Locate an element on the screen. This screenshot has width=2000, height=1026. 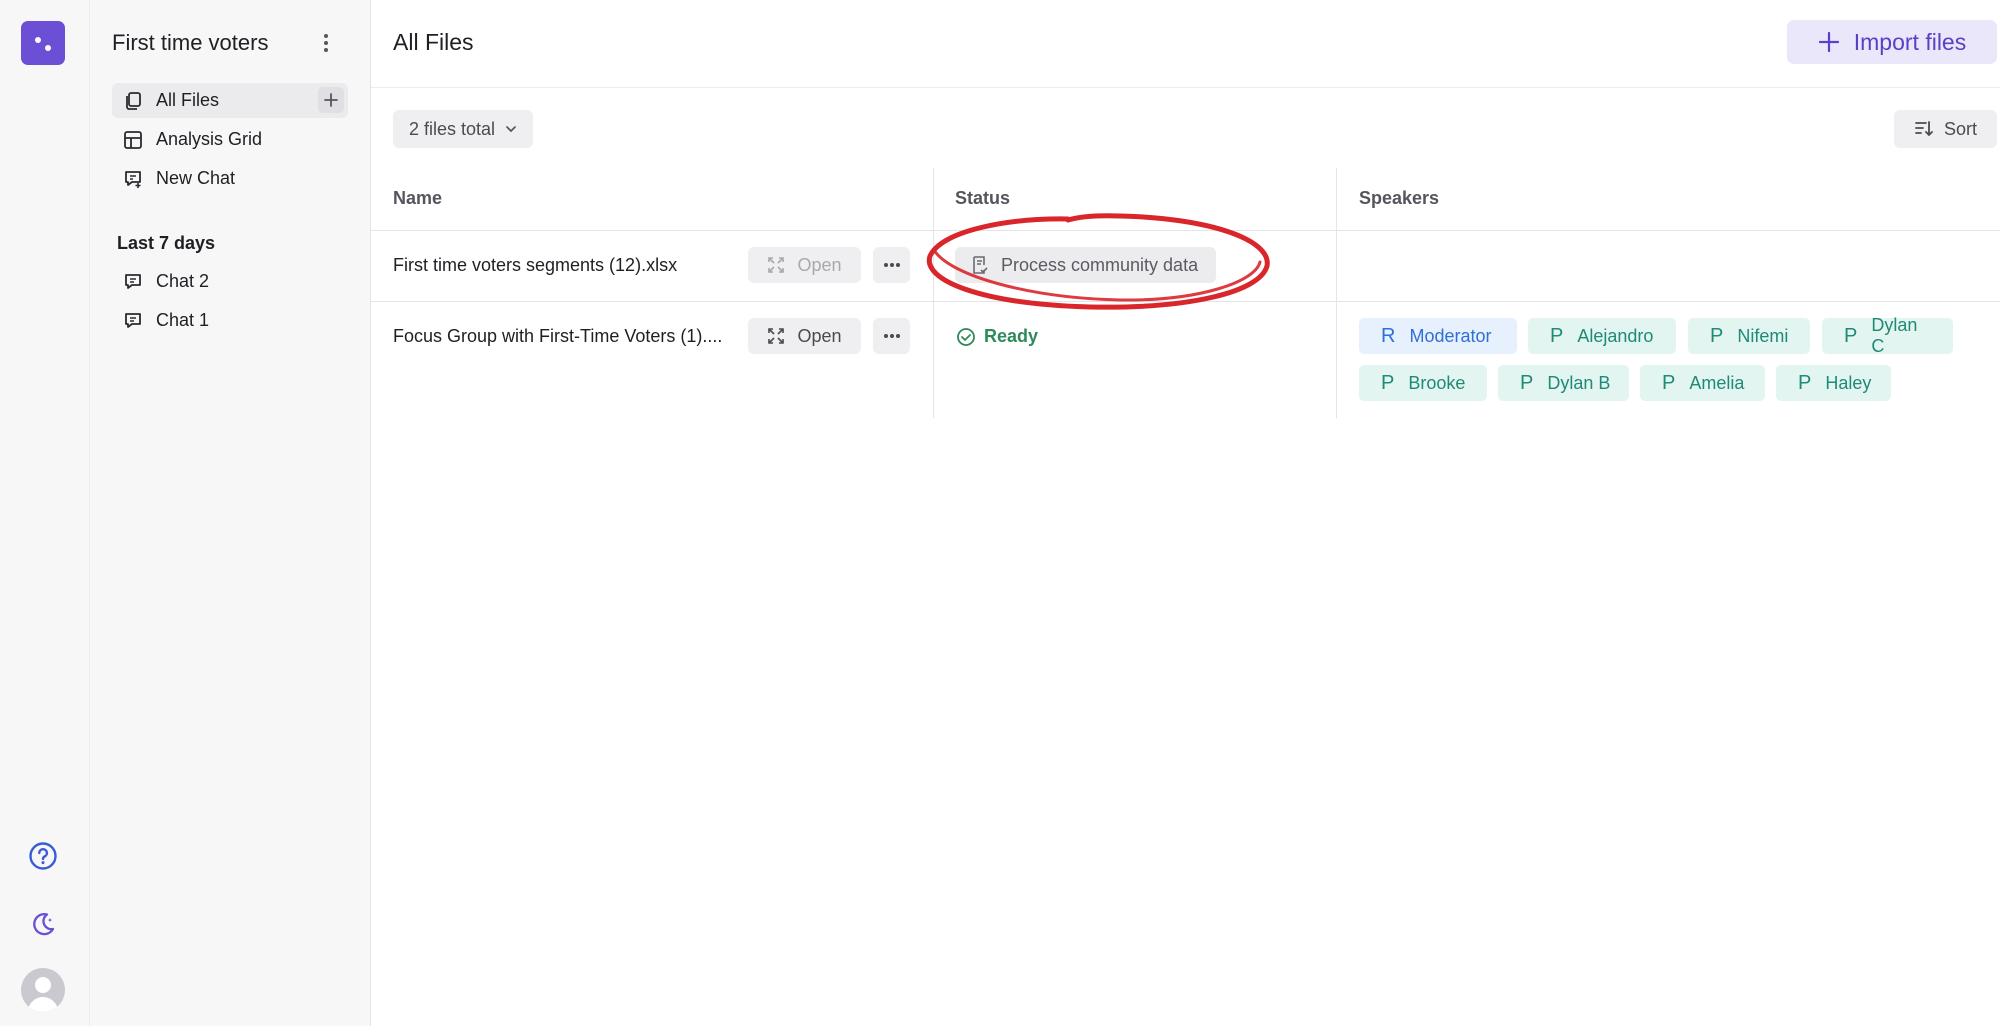
speaker-chip: P Alejandro is located at coordinates (1602, 336).